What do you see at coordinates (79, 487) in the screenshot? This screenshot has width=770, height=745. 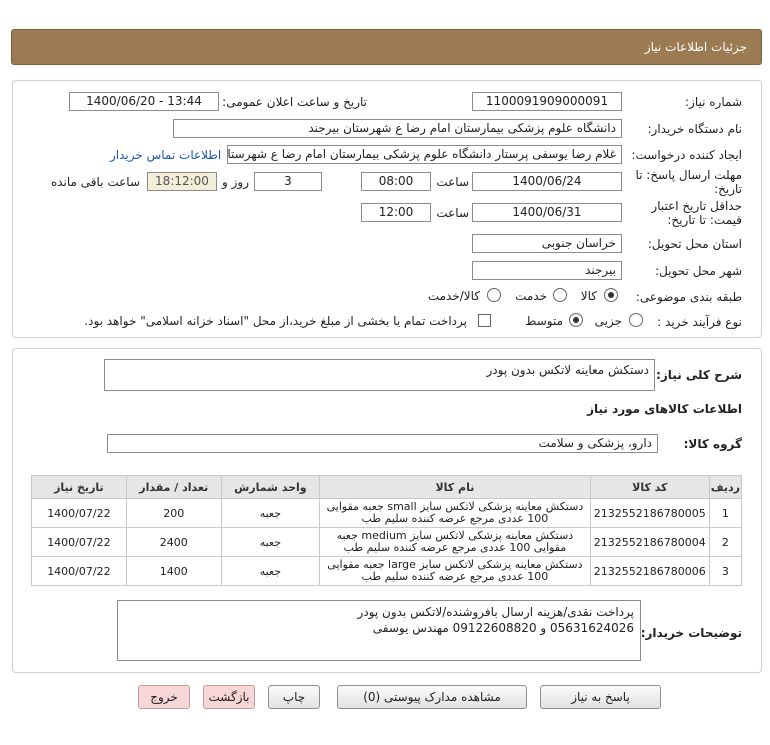 I see `col-date: تاریخ نیاز` at bounding box center [79, 487].